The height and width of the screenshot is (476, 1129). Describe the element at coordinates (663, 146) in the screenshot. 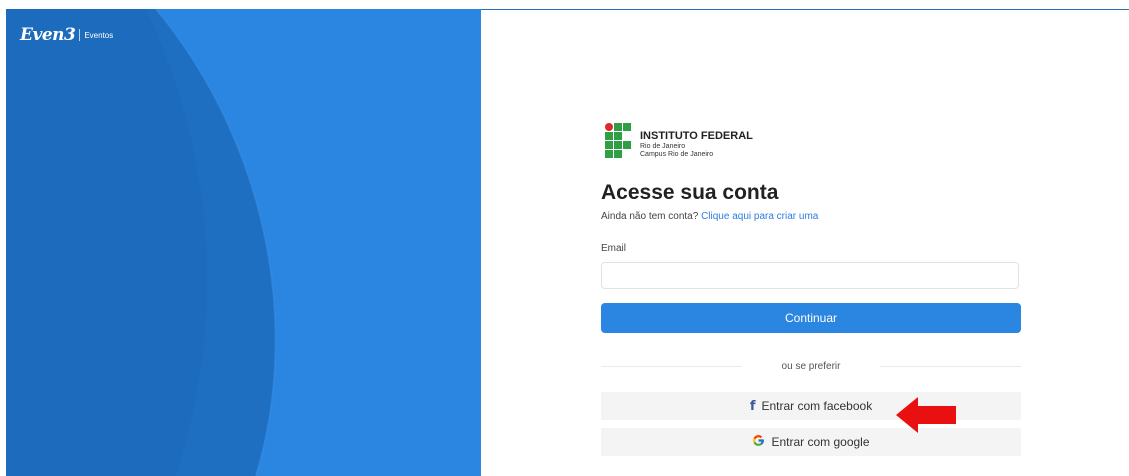

I see `institution-city: Rio de Janeiro` at that location.